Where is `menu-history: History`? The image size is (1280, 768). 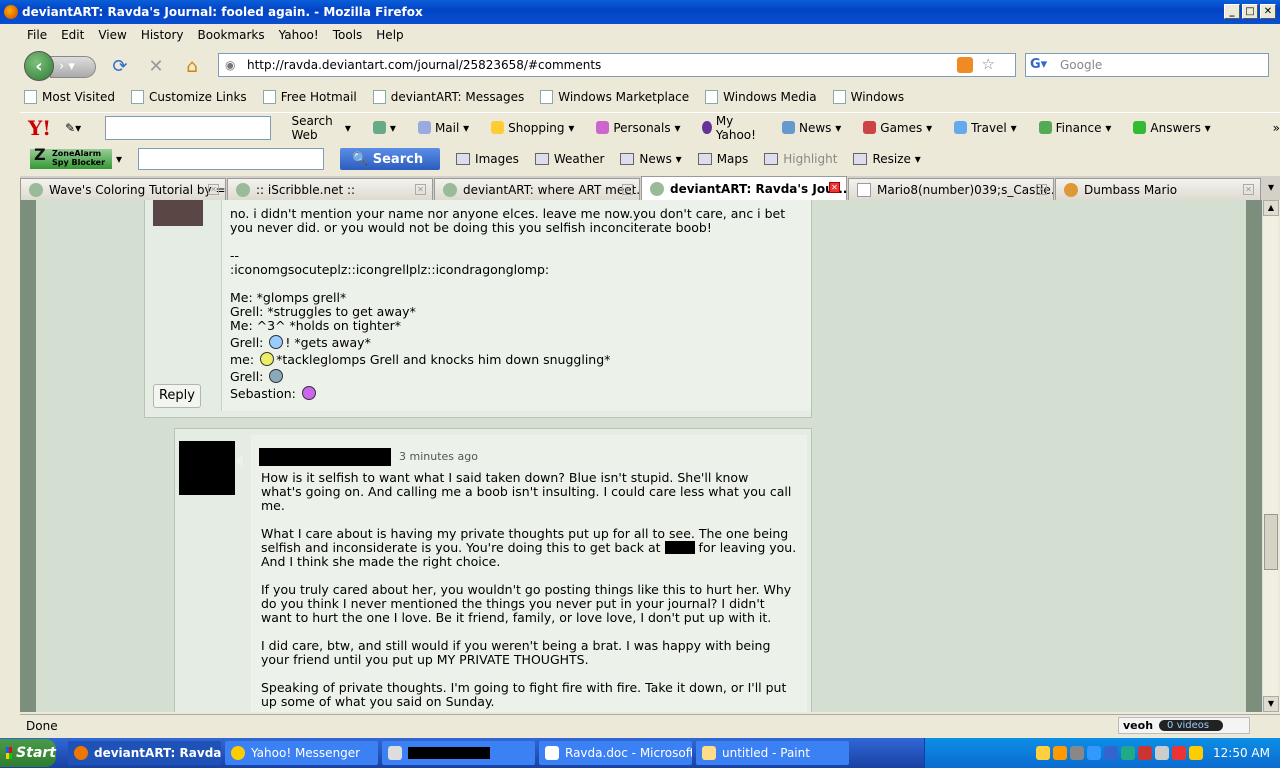 menu-history: History is located at coordinates (162, 35).